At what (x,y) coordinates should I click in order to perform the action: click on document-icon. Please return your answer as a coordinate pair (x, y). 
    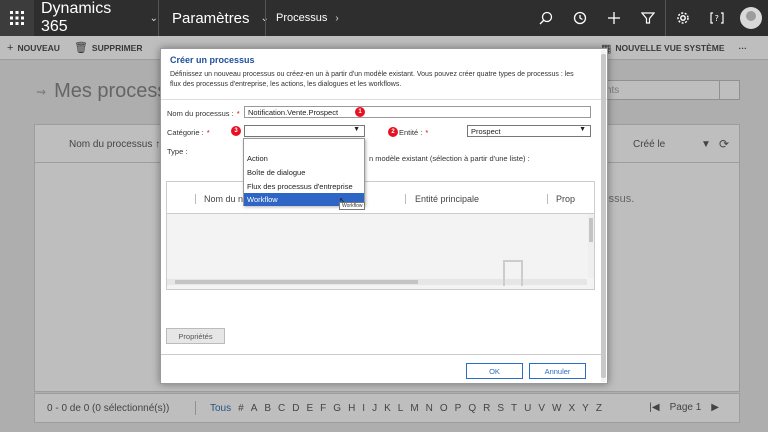
    Looking at the image, I should click on (513, 273).